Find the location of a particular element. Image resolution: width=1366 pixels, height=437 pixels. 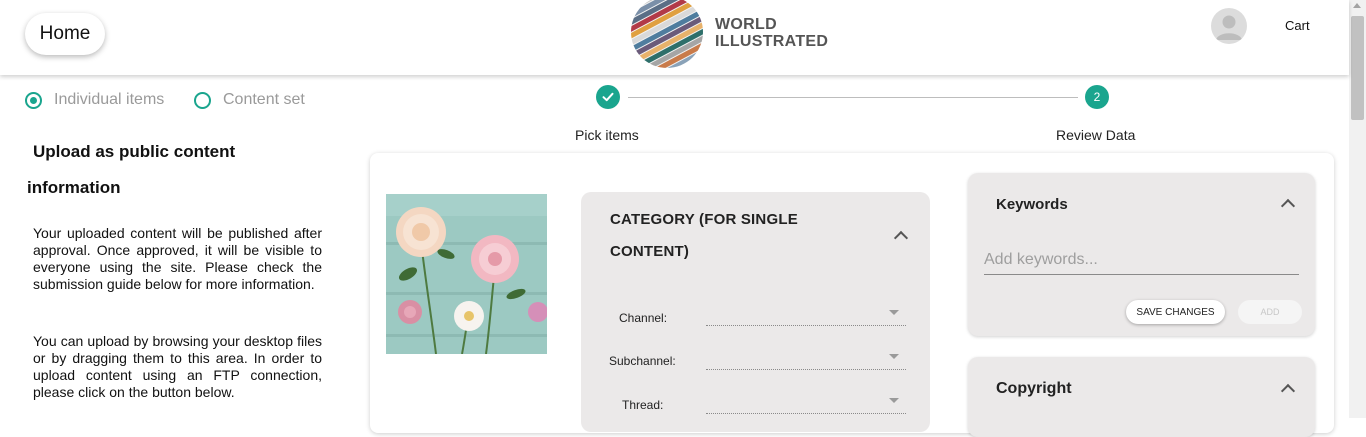

title-line-1: Upload as public content is located at coordinates (134, 151).